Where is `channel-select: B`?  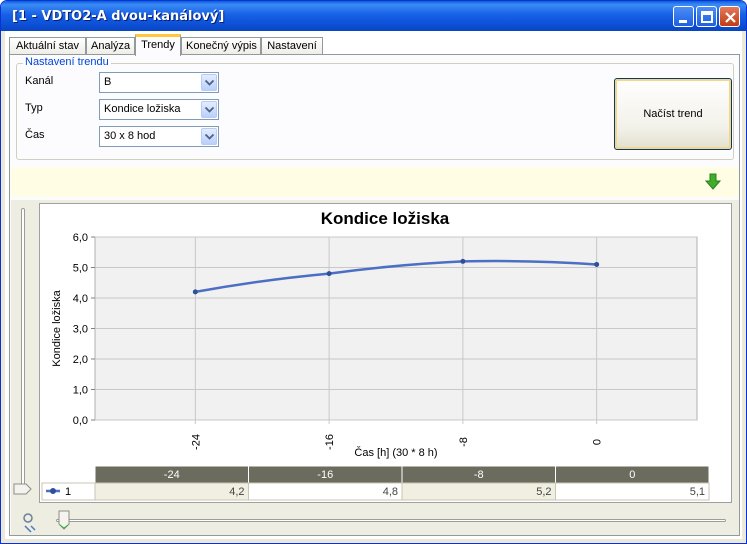
channel-select: B is located at coordinates (159, 82).